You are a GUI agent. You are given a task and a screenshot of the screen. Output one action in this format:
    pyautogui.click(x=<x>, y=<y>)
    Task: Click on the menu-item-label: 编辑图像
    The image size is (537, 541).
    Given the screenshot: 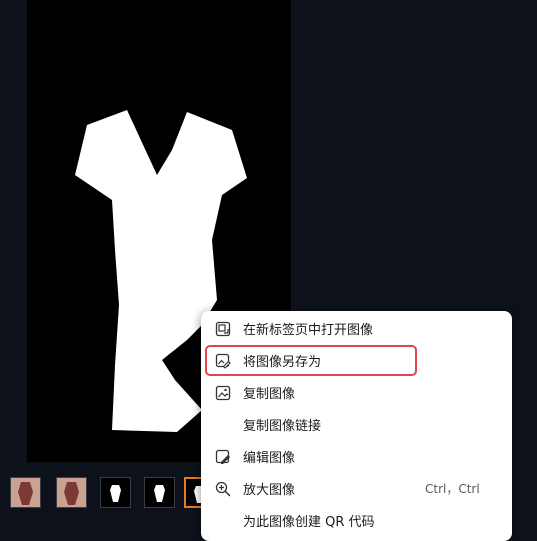 What is the action you would take?
    pyautogui.click(x=269, y=458)
    